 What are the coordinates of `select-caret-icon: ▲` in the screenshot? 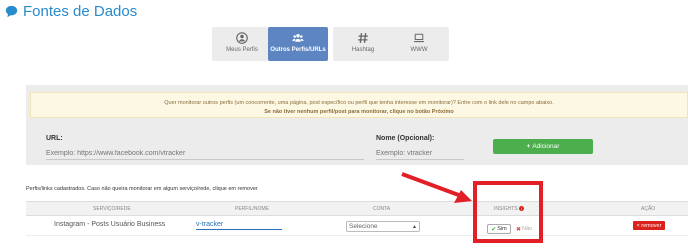 It's located at (414, 226).